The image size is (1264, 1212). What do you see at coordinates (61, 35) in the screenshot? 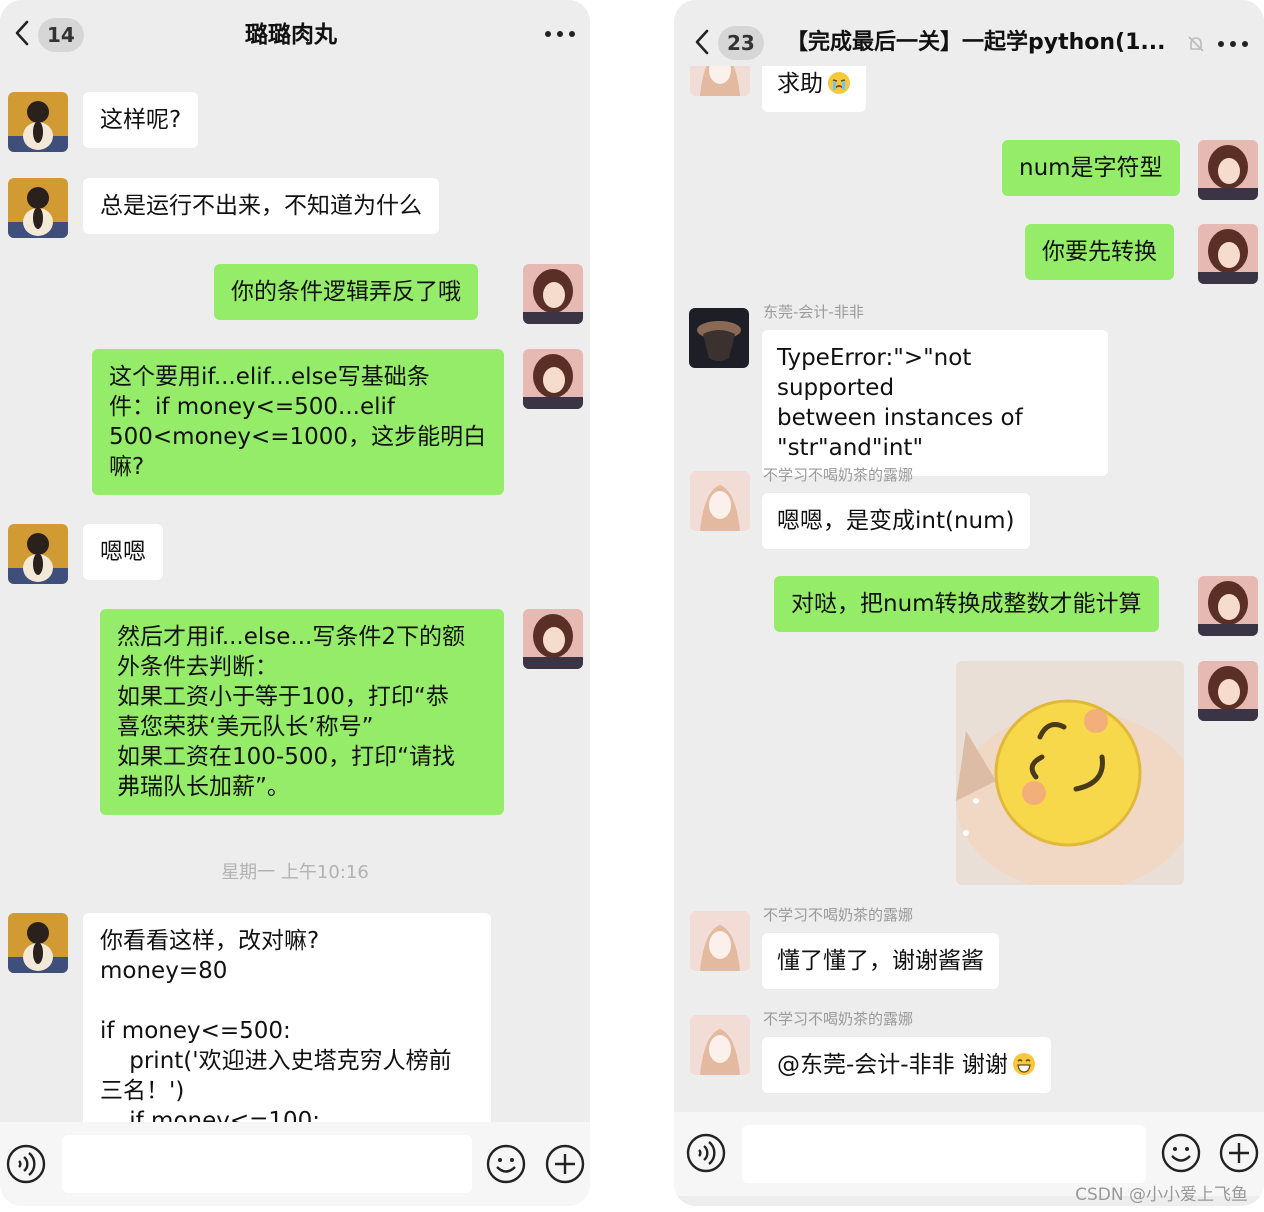
I see `unread-count-badge: 14` at bounding box center [61, 35].